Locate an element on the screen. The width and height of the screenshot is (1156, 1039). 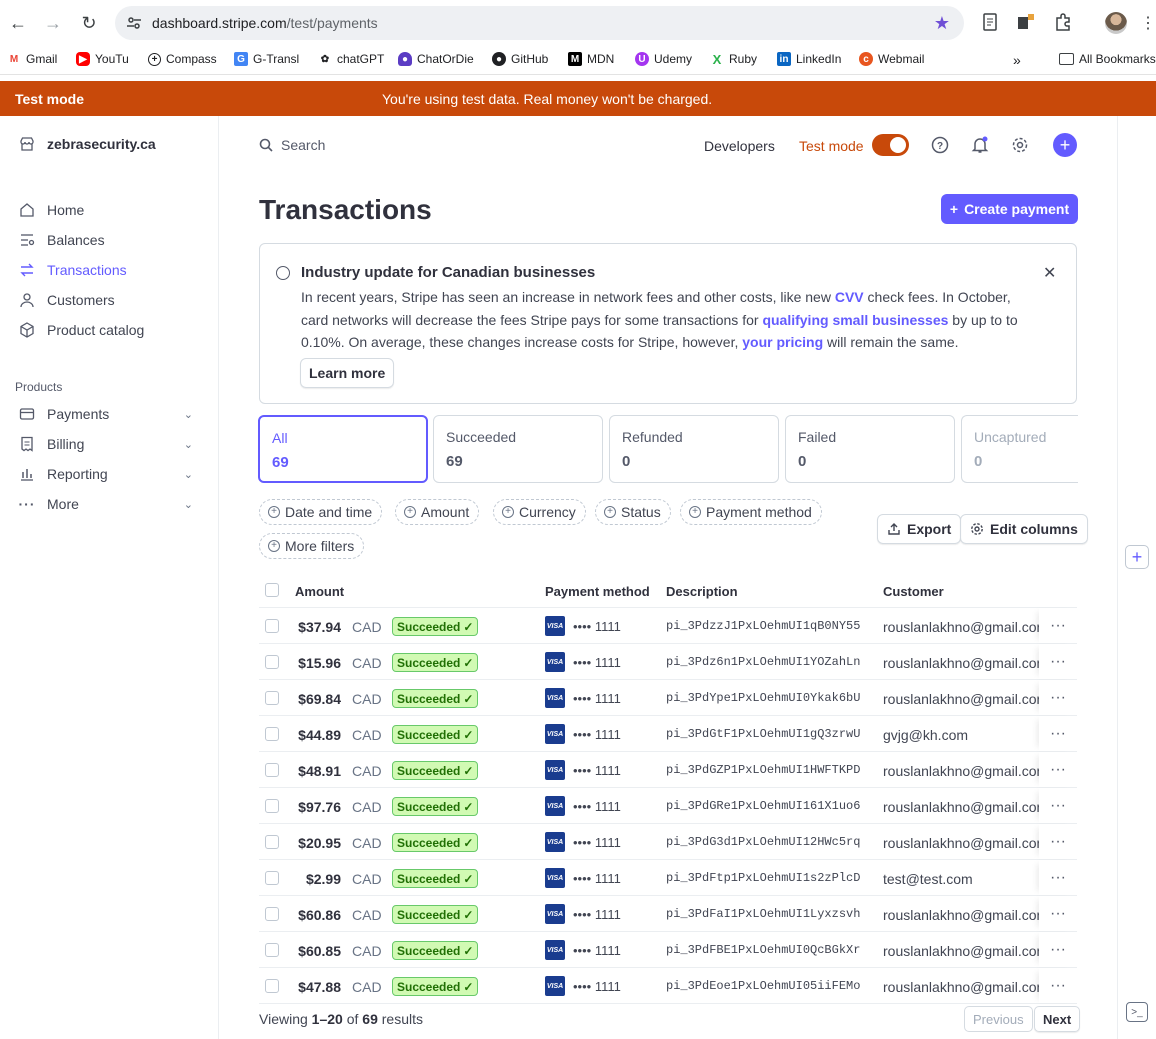
bookmark-star-icon: ★ is located at coordinates (942, 23).